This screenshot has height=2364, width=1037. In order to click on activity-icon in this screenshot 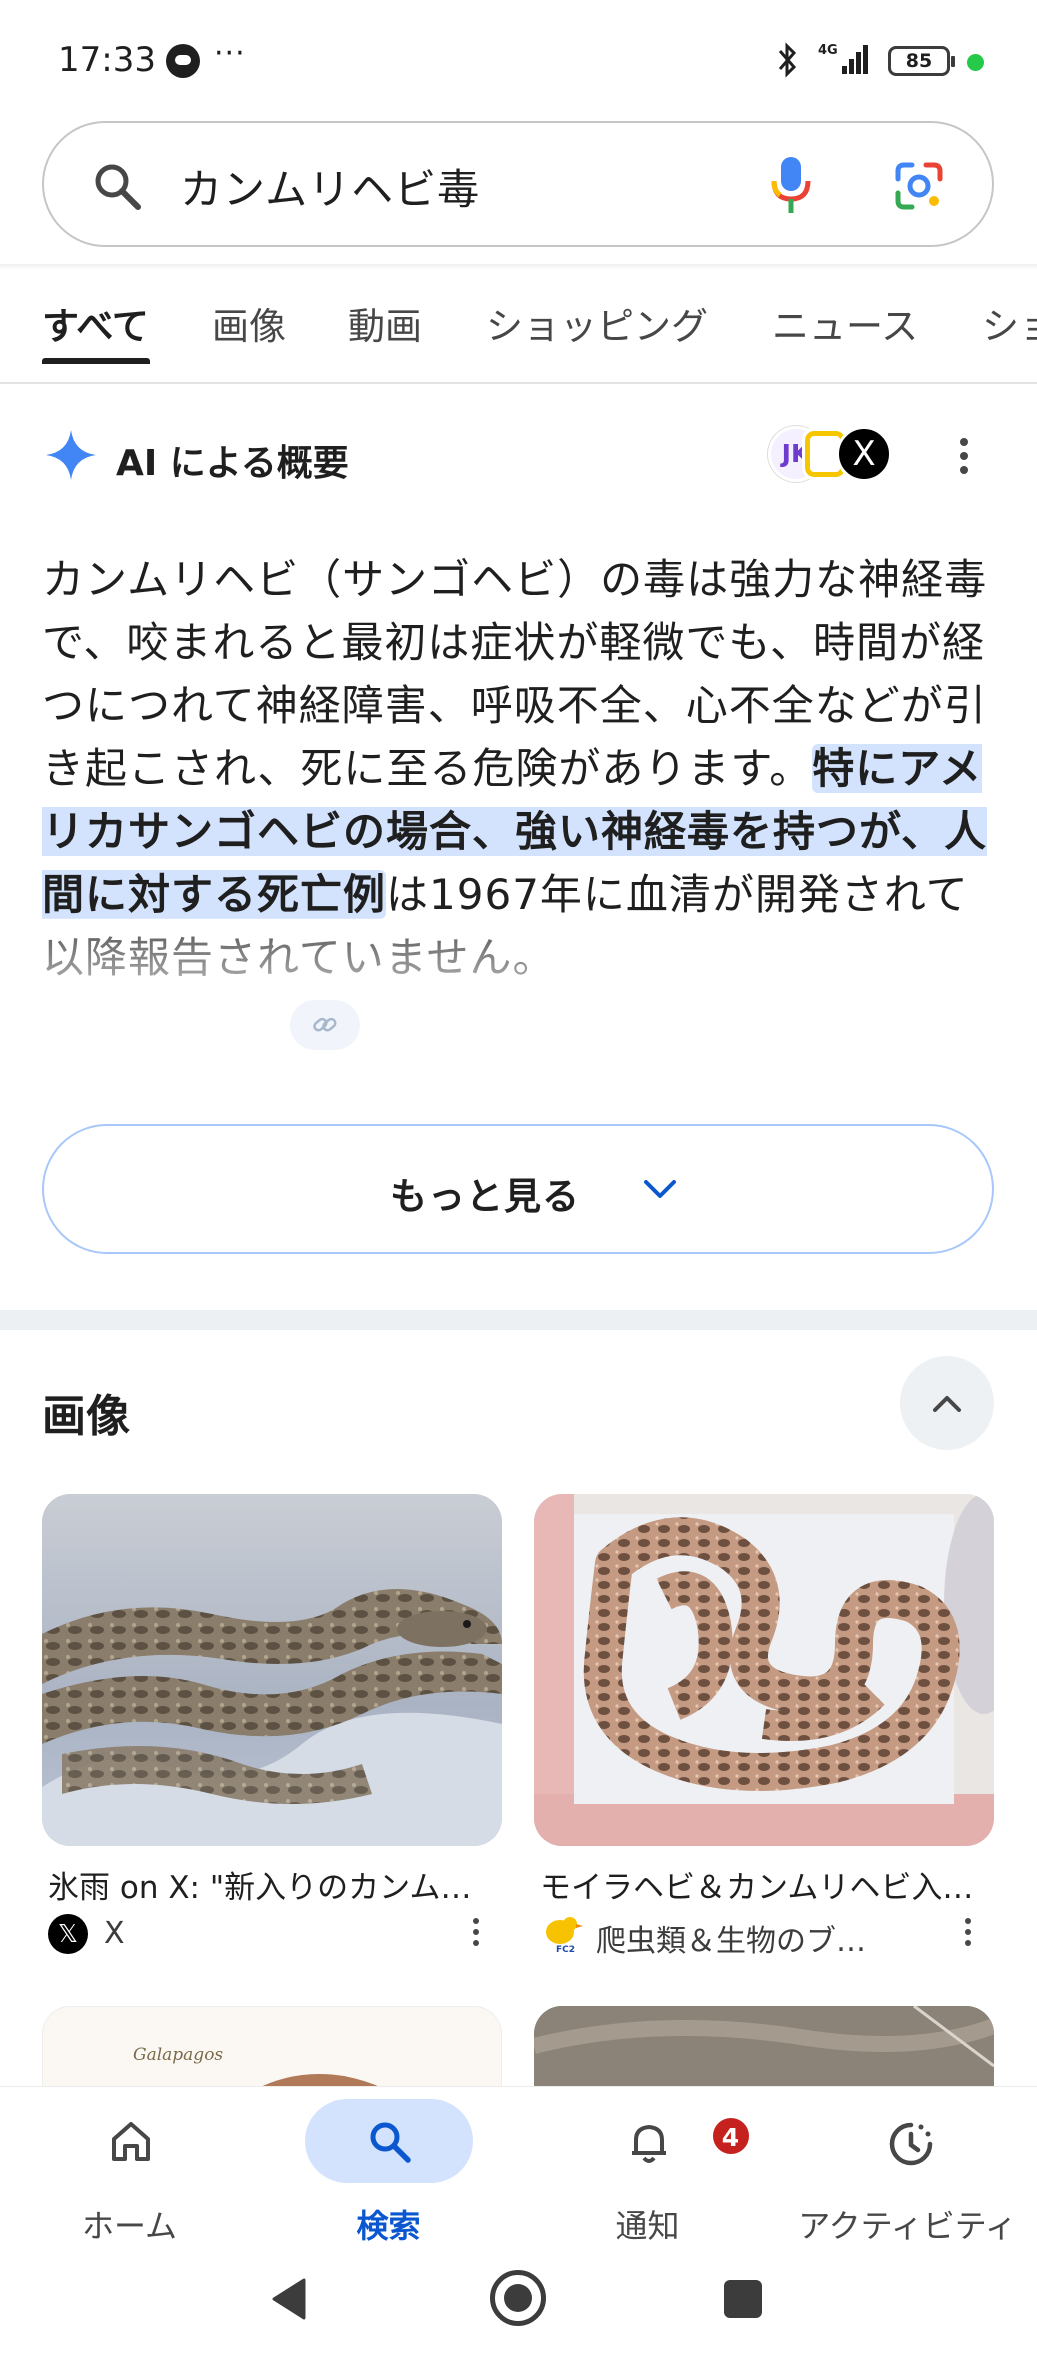, I will do `click(910, 2144)`.